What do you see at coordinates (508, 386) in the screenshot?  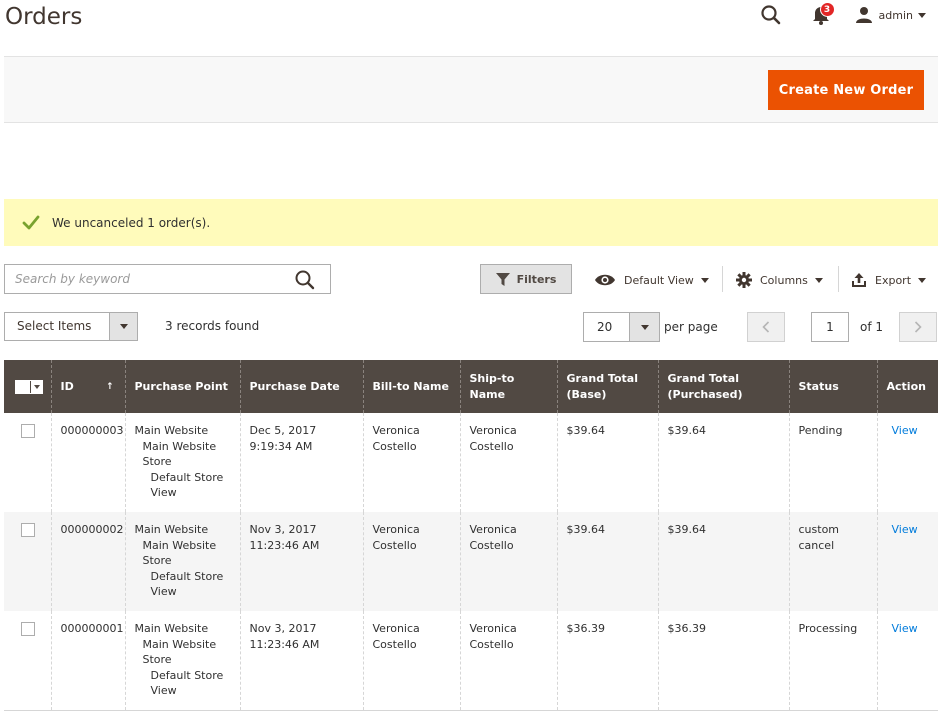 I see `column-header-ship-to-name: Ship-to Name` at bounding box center [508, 386].